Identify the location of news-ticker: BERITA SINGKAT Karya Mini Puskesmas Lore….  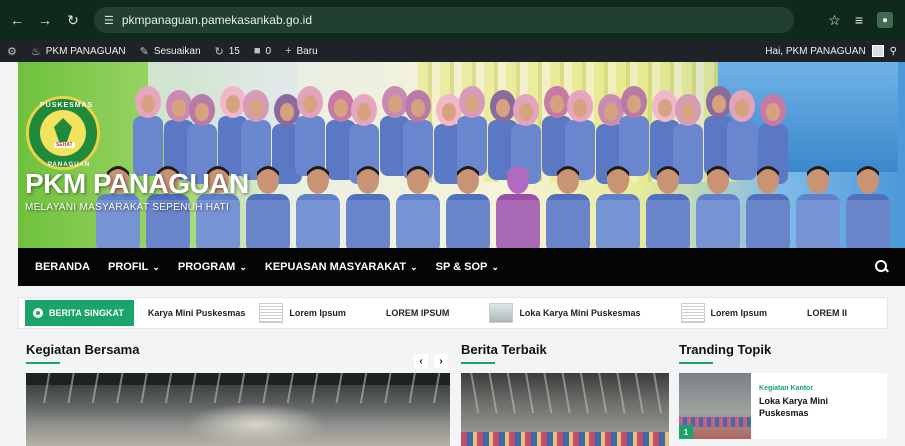
(453, 313).